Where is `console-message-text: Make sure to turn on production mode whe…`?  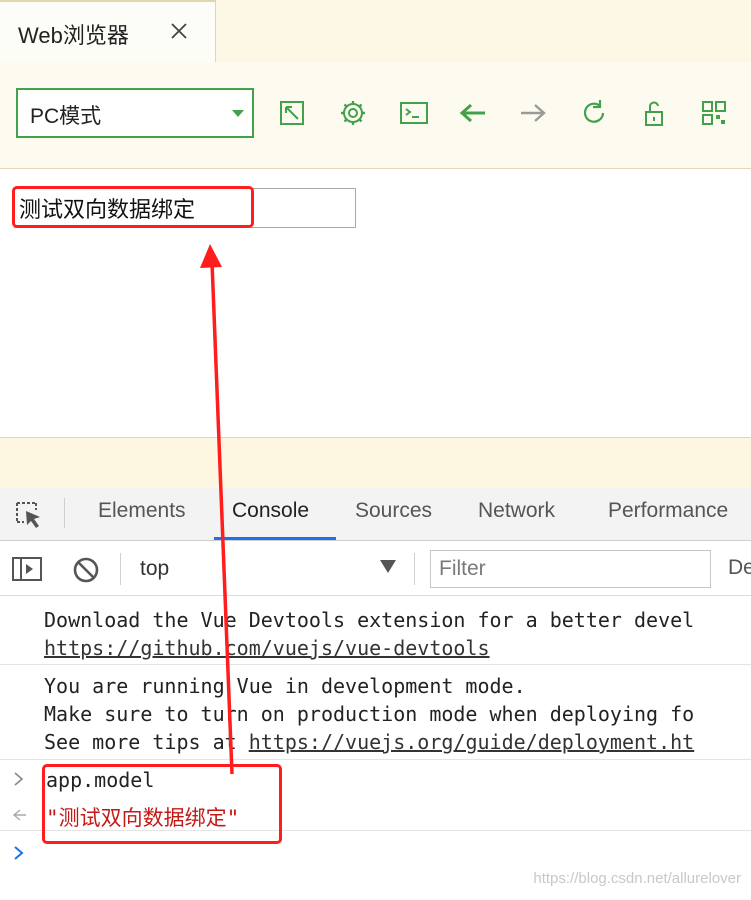
console-message-text: Make sure to turn on production mode whe… is located at coordinates (369, 714).